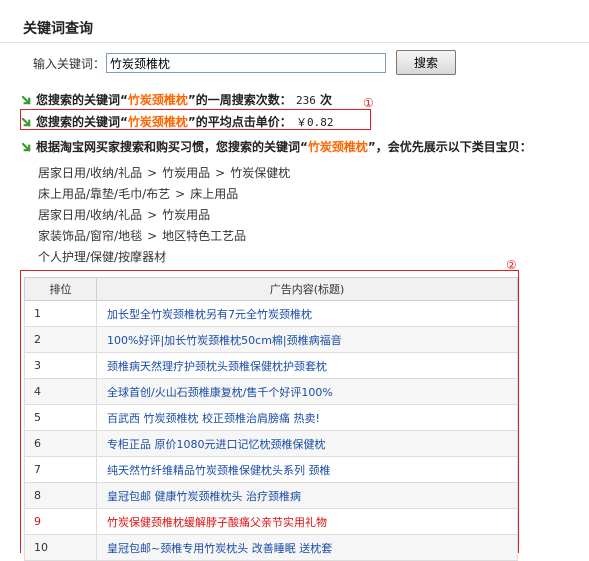 This screenshot has width=589, height=561. I want to click on search-label: 输入关键词：, so click(69, 64).